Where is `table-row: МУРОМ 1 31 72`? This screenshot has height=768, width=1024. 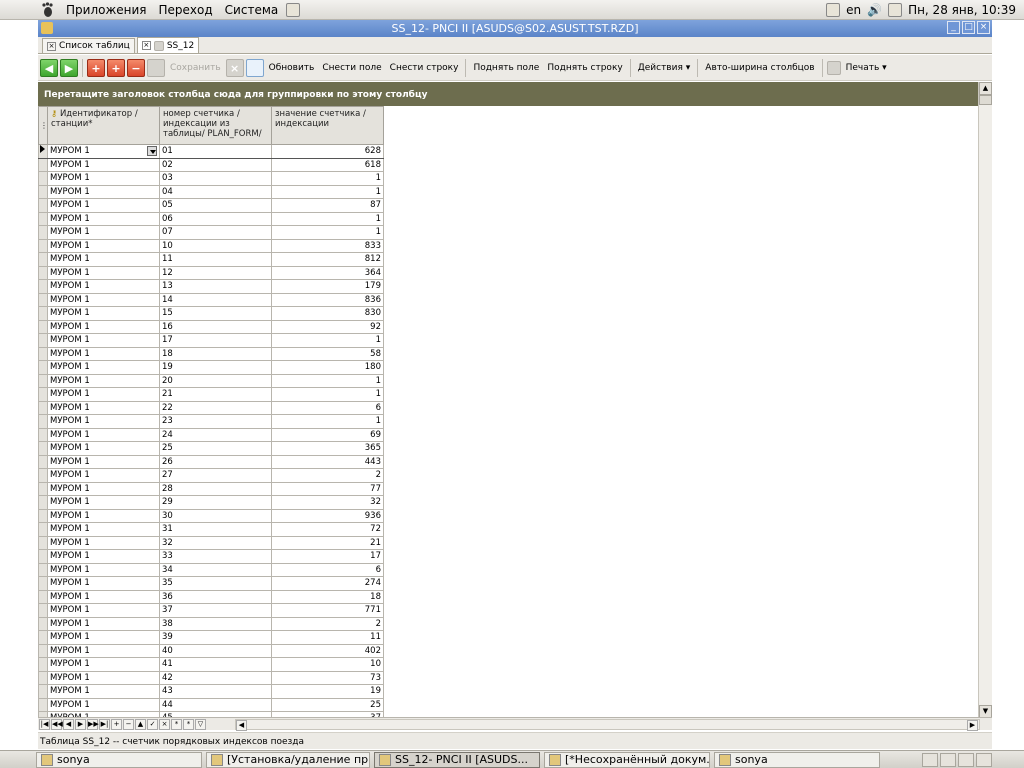
table-row: МУРОМ 1 31 72 is located at coordinates (211, 529).